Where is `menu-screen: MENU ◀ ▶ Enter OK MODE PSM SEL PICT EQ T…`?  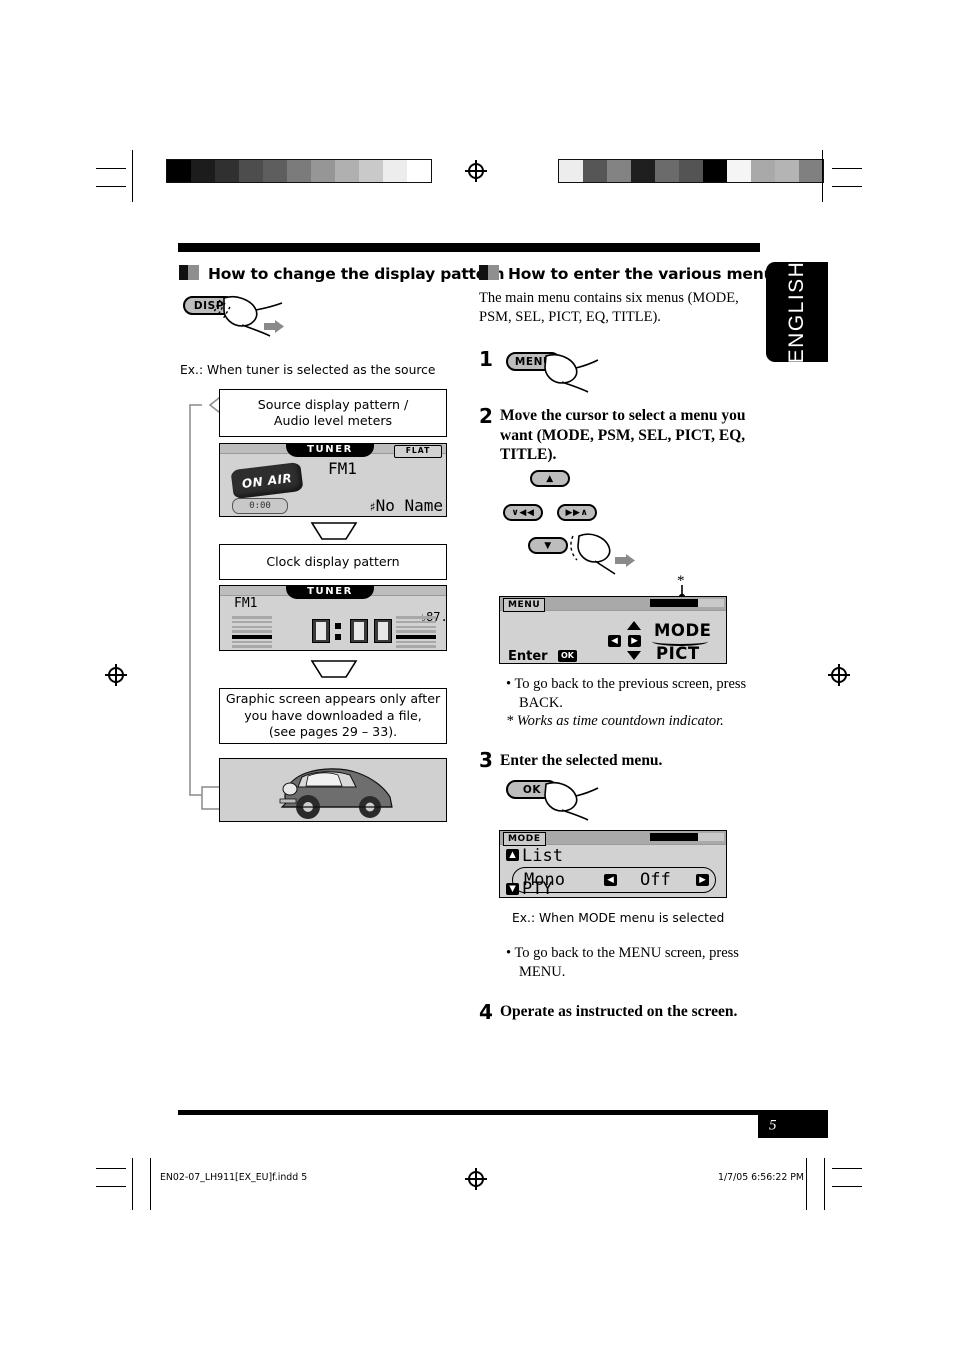 menu-screen: MENU ◀ ▶ Enter OK MODE PSM SEL PICT EQ T… is located at coordinates (613, 630).